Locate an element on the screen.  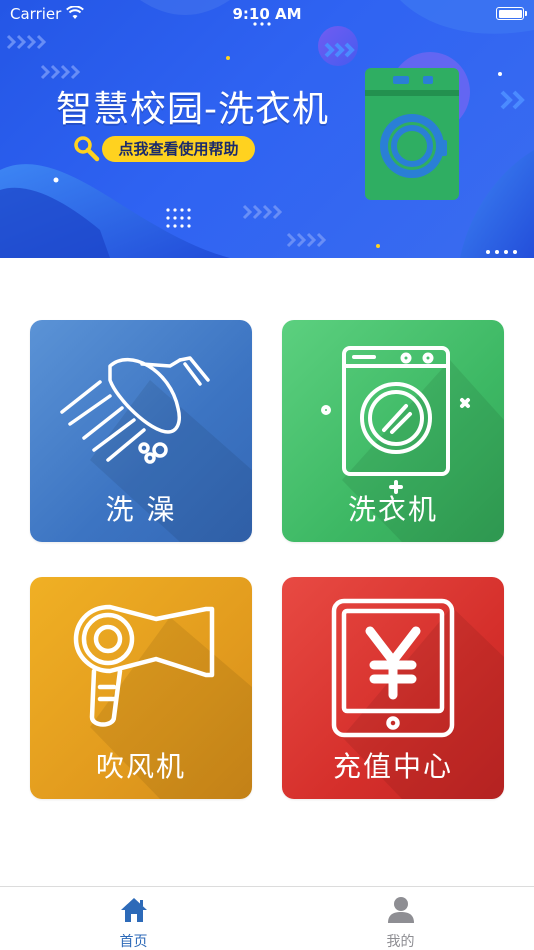
recharge-center-label: 充值中心 is located at coordinates (392, 766).